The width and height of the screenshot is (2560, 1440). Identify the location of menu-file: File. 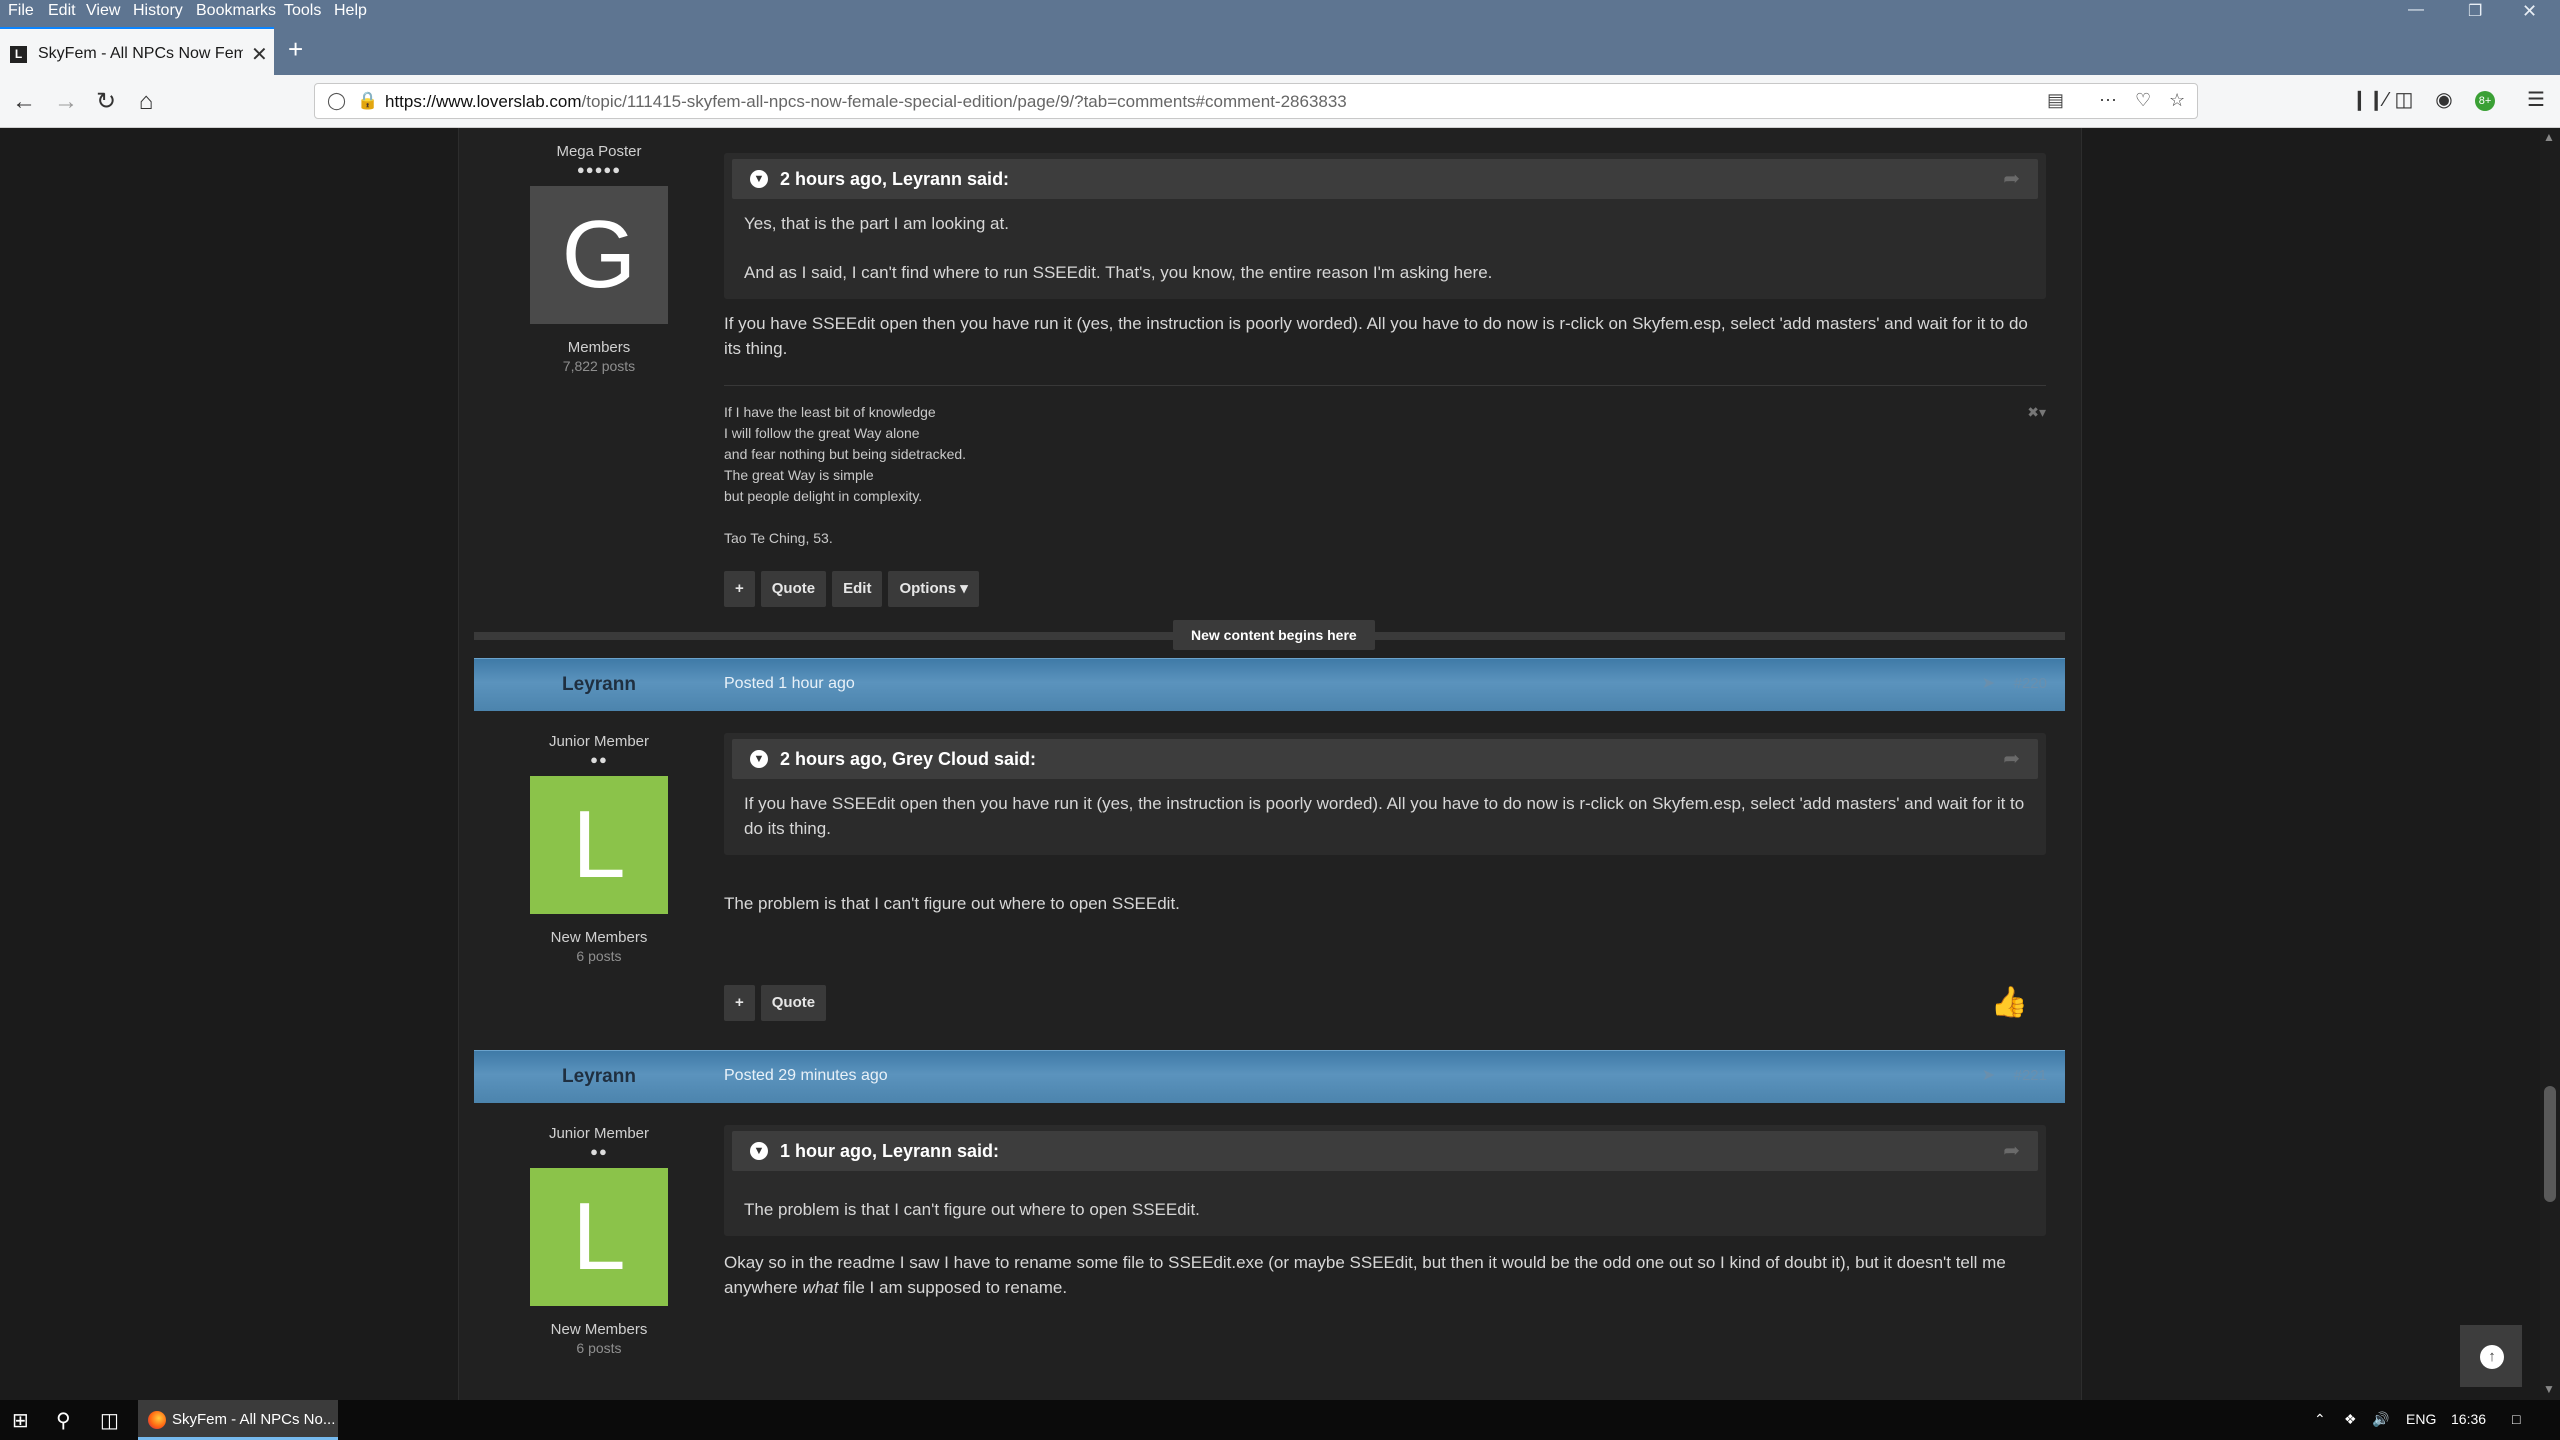
(21, 11).